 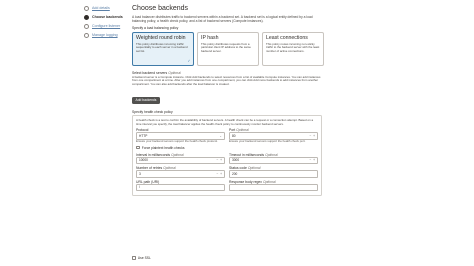 I want to click on timeout-label: Timeout in milliseconds Optional, so click(x=273, y=155).